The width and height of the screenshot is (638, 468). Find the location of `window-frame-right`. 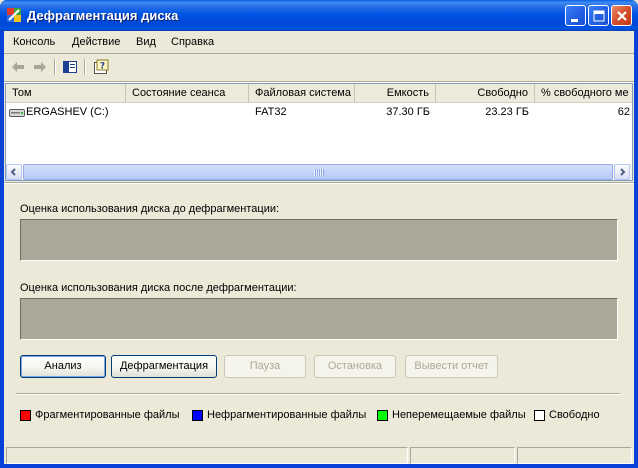

window-frame-right is located at coordinates (636, 249).